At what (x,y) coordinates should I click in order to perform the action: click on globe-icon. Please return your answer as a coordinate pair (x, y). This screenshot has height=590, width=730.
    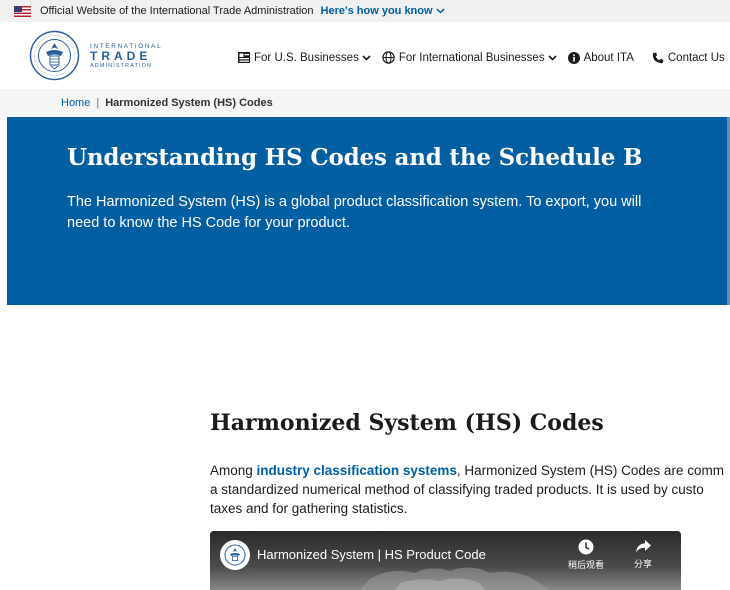
    Looking at the image, I should click on (388, 57).